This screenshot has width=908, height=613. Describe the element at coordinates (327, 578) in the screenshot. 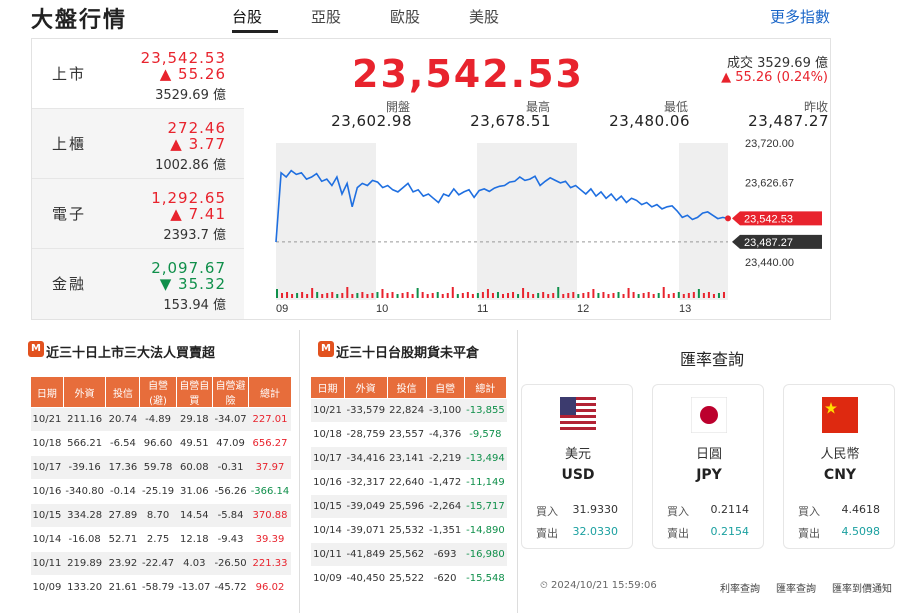

I see `table-cell: 10/09` at that location.